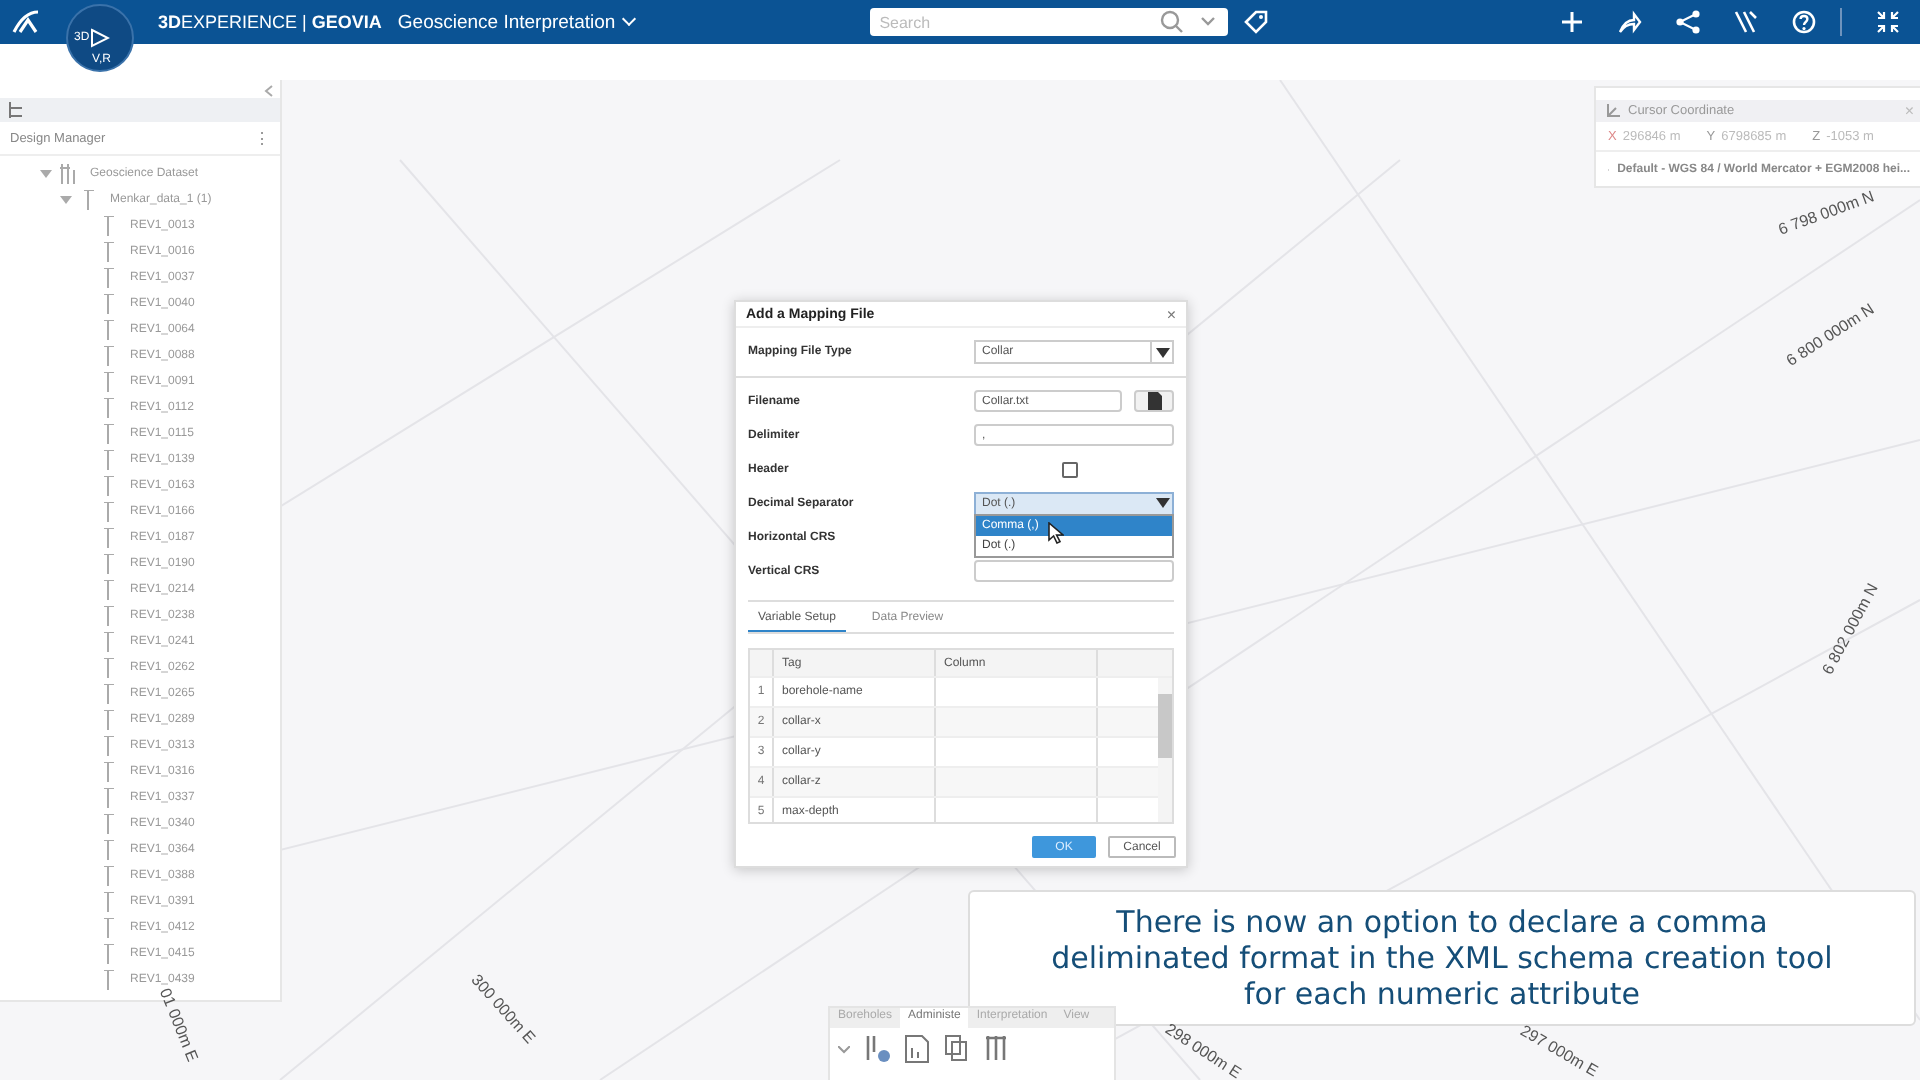  What do you see at coordinates (16, 110) in the screenshot?
I see `tree-icon` at bounding box center [16, 110].